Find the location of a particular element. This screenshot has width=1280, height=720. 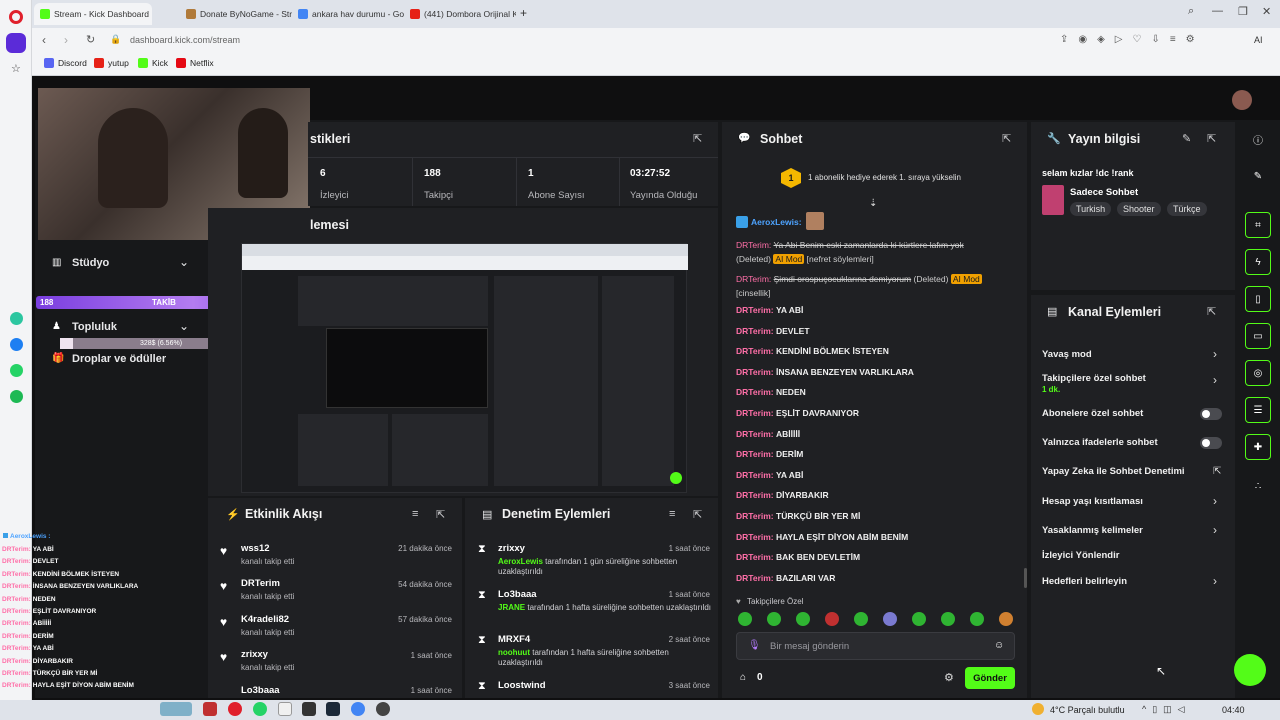

opera-icon is located at coordinates (235, 709).